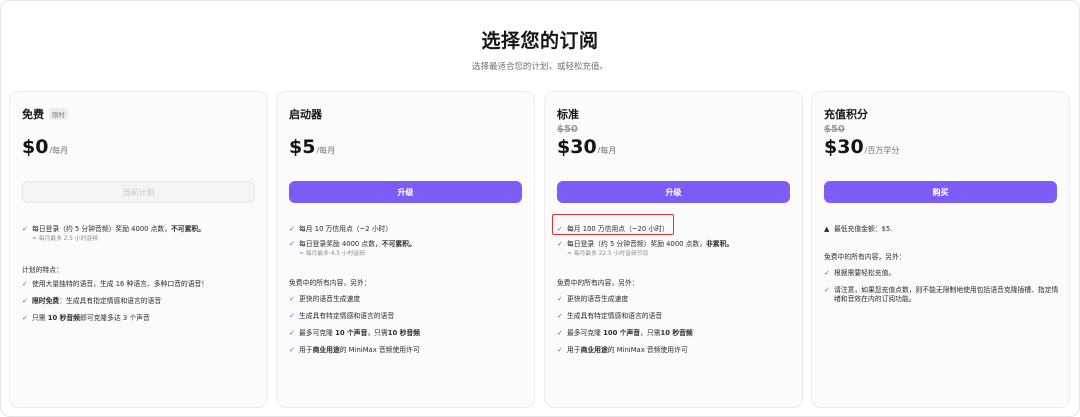  Describe the element at coordinates (618, 229) in the screenshot. I see `feature-text: 每月 100 万信用点（~20 小时）` at that location.